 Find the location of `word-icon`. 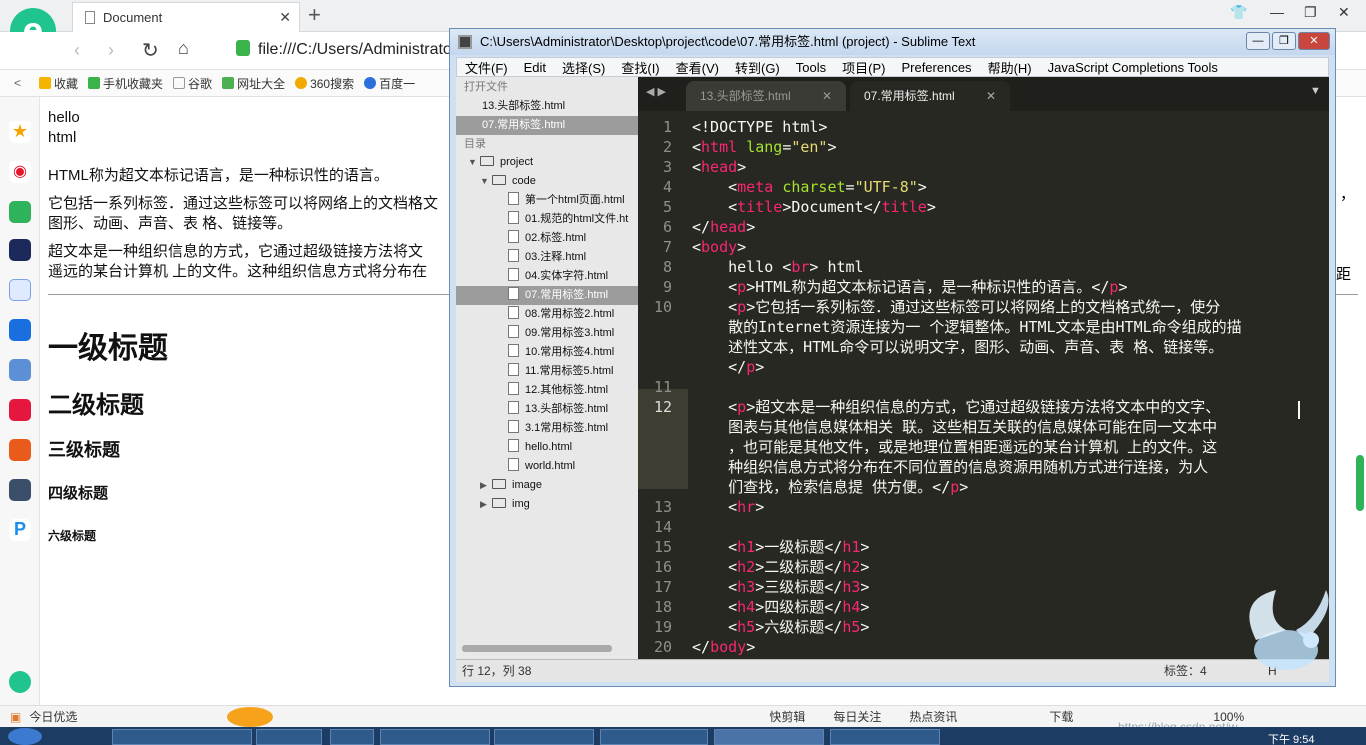

word-icon is located at coordinates (20, 290).